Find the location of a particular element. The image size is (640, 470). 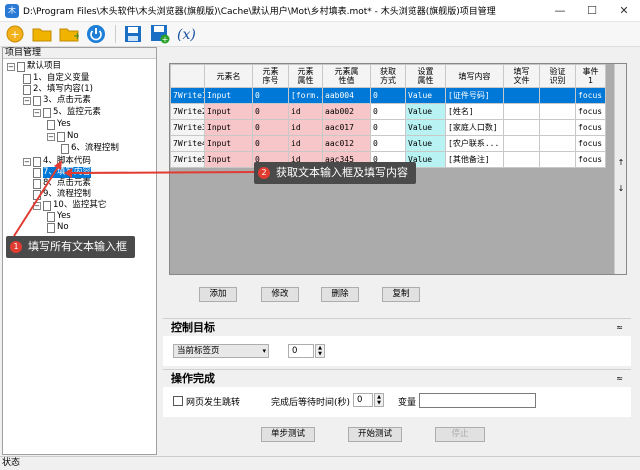

callout-1: 1 填写所有文本输入框 is located at coordinates (70, 247).